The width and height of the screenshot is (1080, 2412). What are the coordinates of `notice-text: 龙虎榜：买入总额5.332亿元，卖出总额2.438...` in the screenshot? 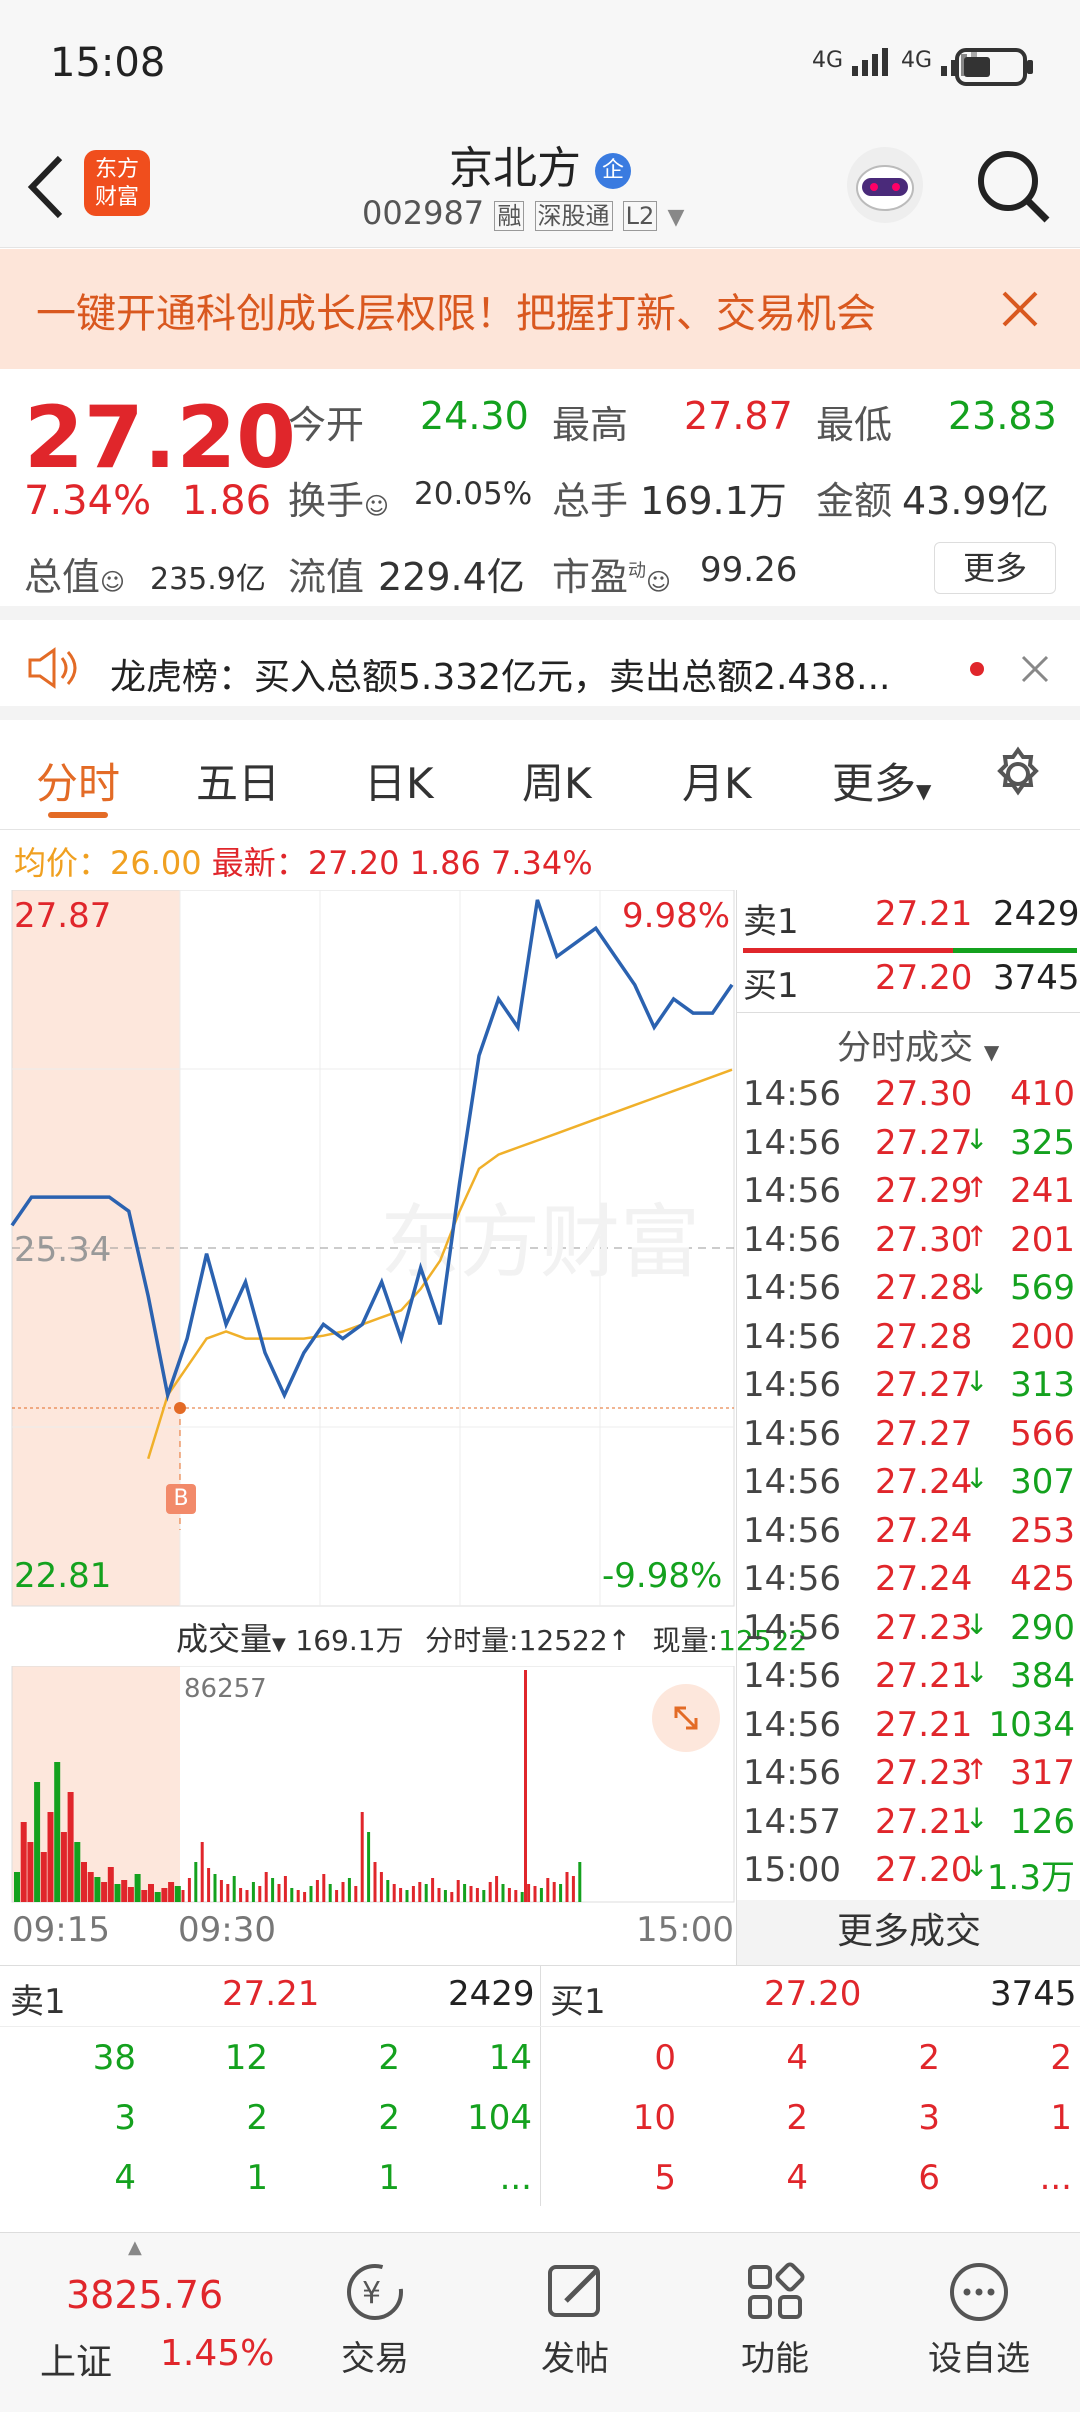 It's located at (500, 674).